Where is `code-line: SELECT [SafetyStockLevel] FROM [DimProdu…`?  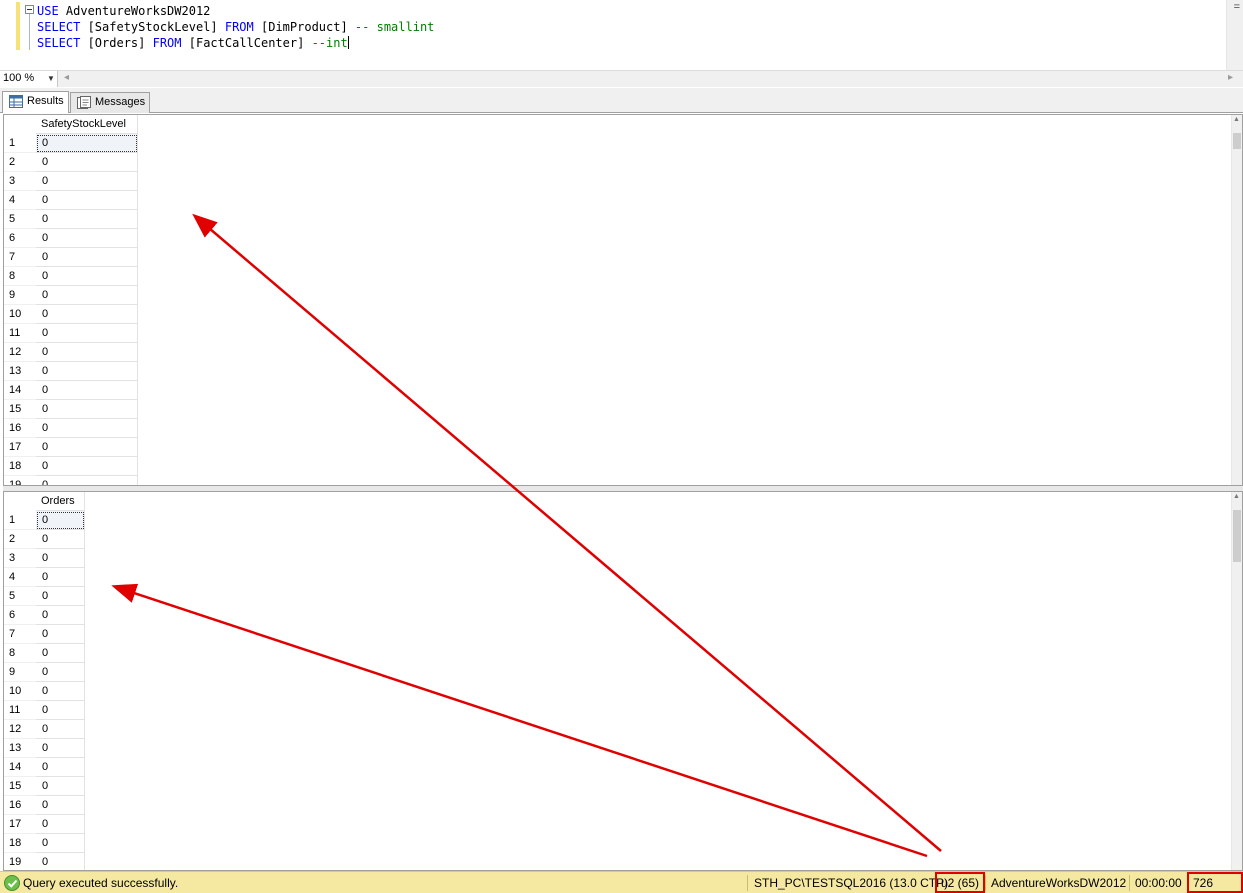 code-line: SELECT [SafetyStockLevel] FROM [DimProdu… is located at coordinates (235, 27).